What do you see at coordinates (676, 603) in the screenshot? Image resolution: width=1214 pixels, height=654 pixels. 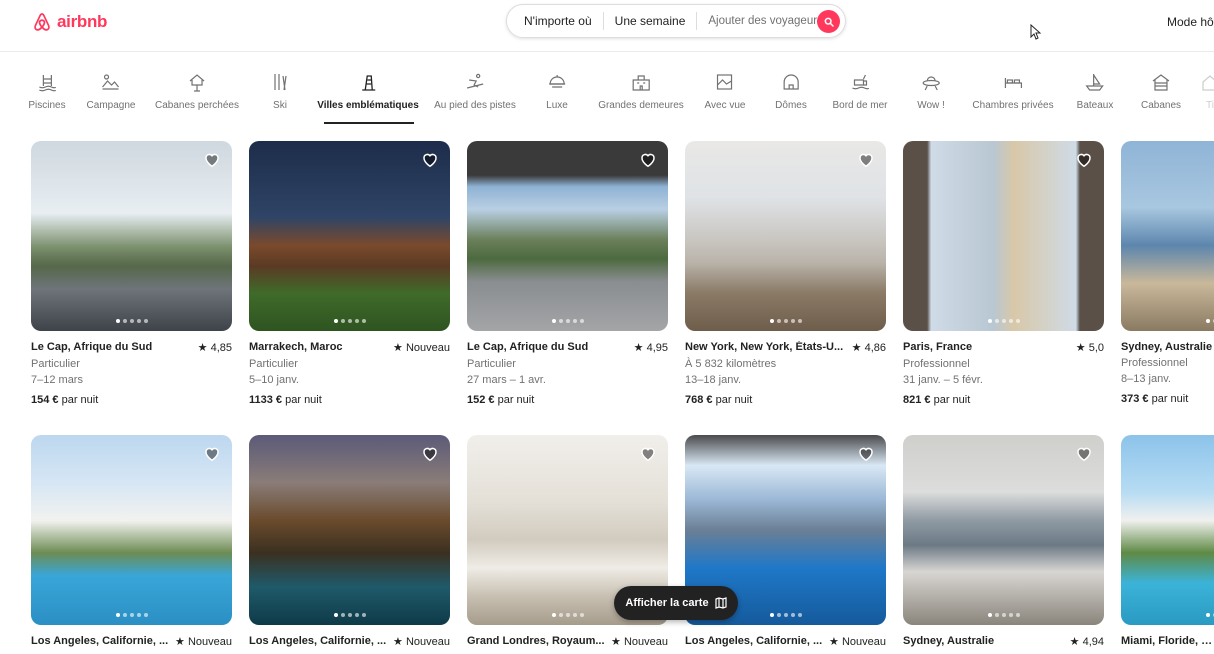 I see `show-map-button: Afficher la carte` at bounding box center [676, 603].